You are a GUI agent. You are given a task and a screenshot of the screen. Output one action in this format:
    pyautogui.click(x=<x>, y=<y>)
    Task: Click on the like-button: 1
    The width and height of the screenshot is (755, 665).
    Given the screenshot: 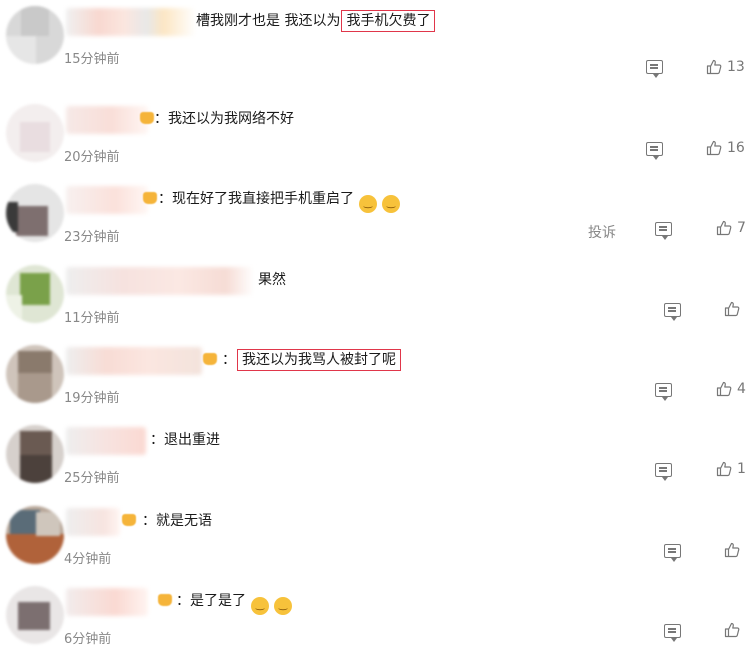 What is the action you would take?
    pyautogui.click(x=731, y=469)
    